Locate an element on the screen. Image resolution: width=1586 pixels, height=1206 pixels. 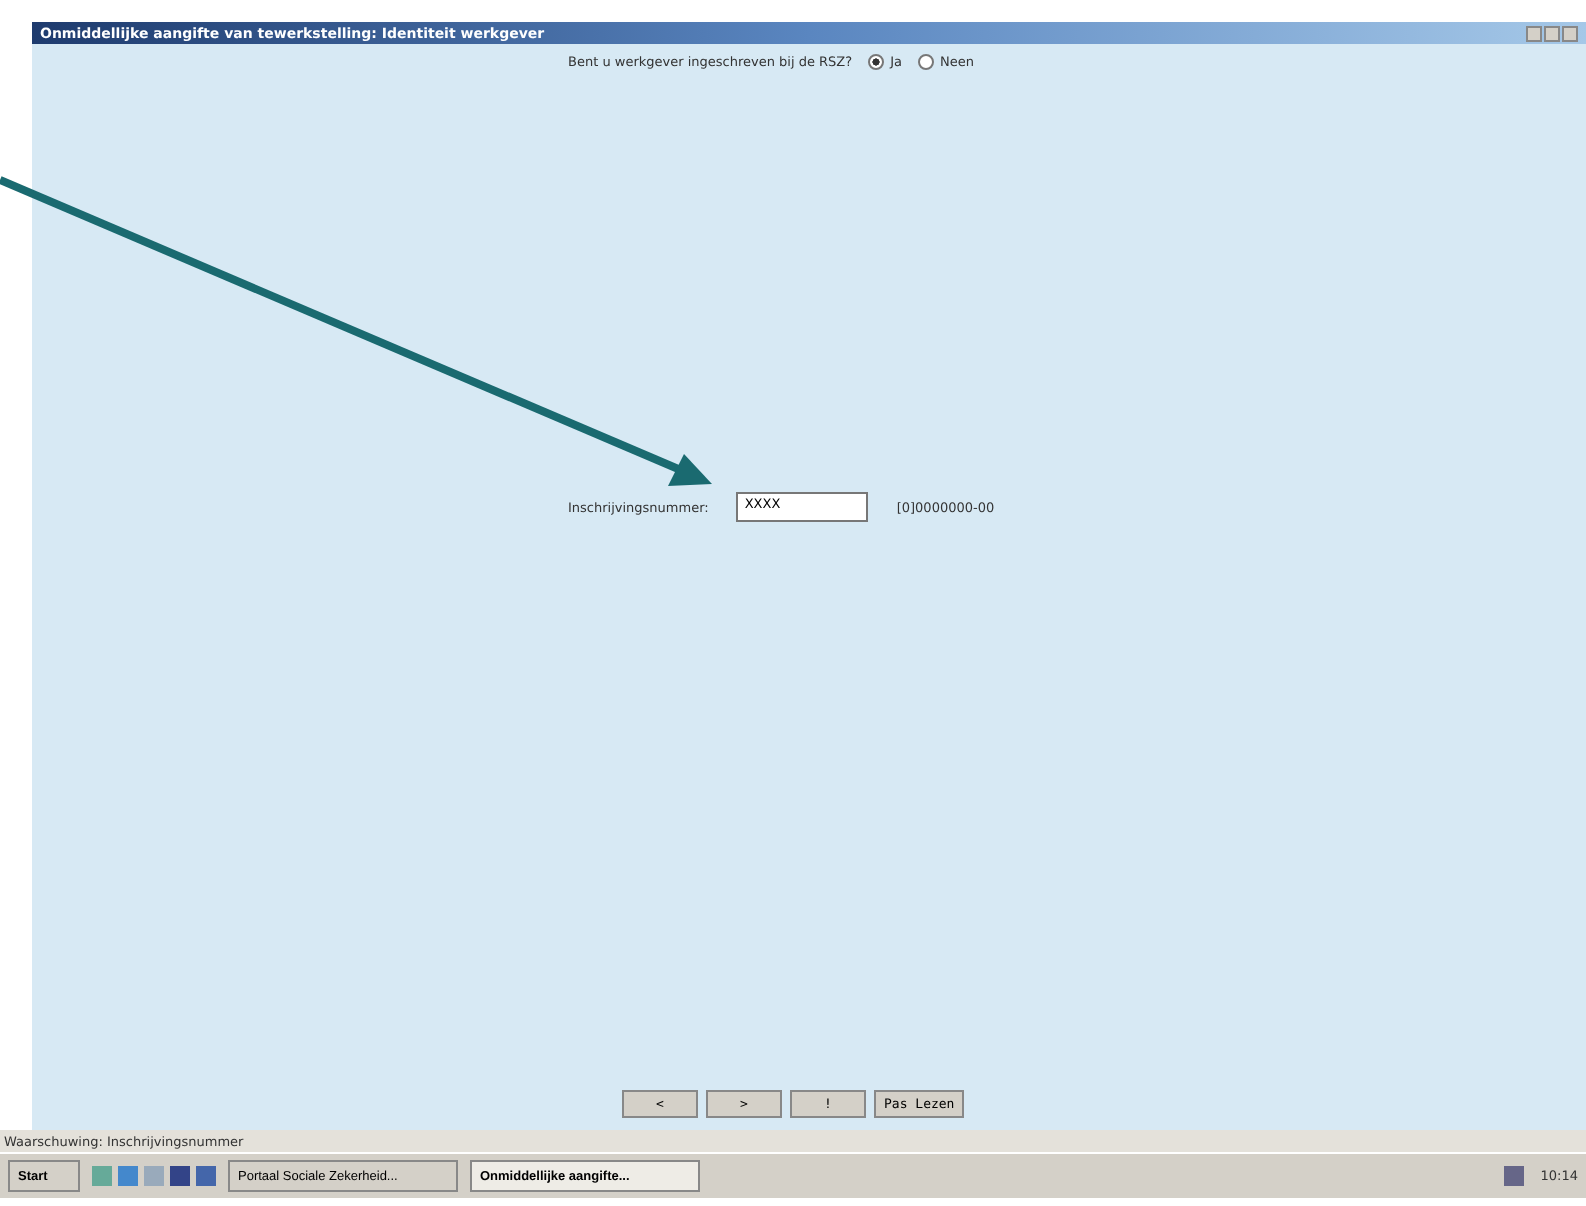
minimize-button is located at coordinates (1534, 33).